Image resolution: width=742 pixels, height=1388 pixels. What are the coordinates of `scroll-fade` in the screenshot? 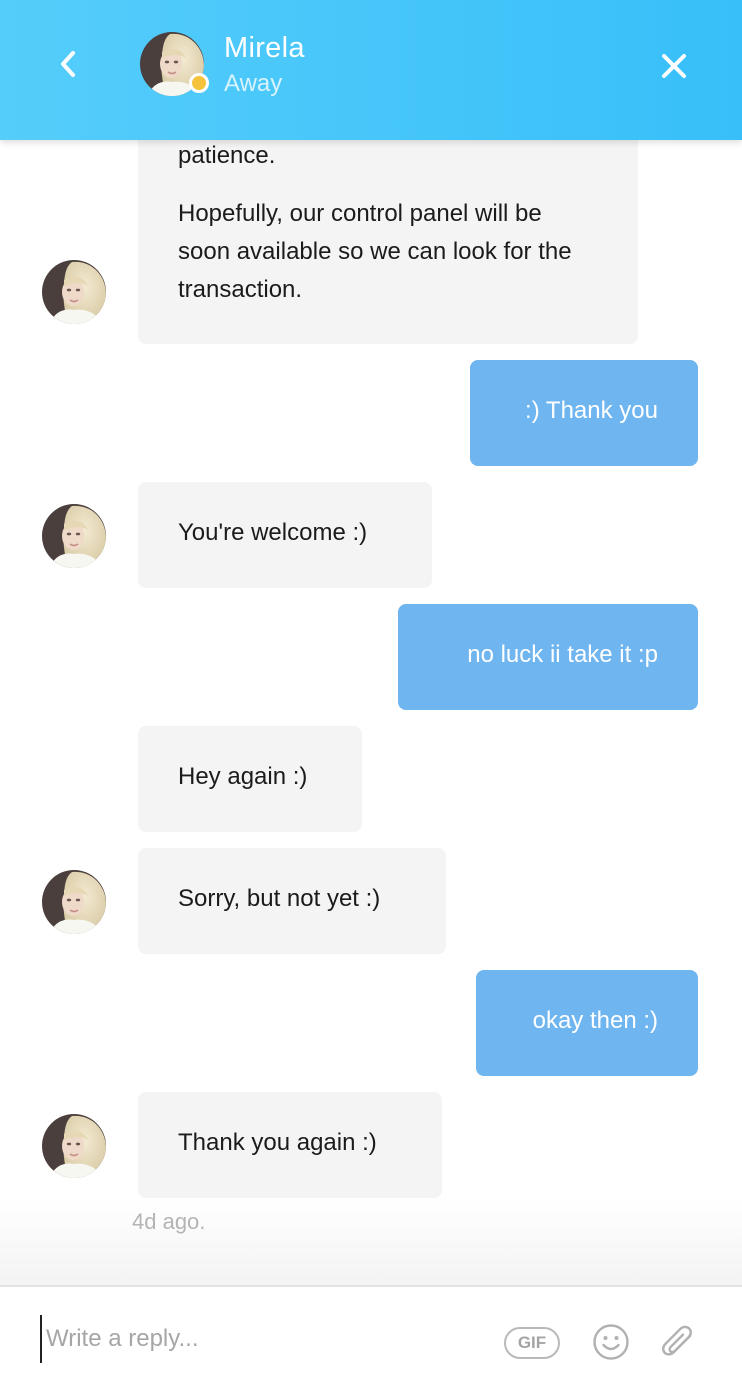 It's located at (371, 1241).